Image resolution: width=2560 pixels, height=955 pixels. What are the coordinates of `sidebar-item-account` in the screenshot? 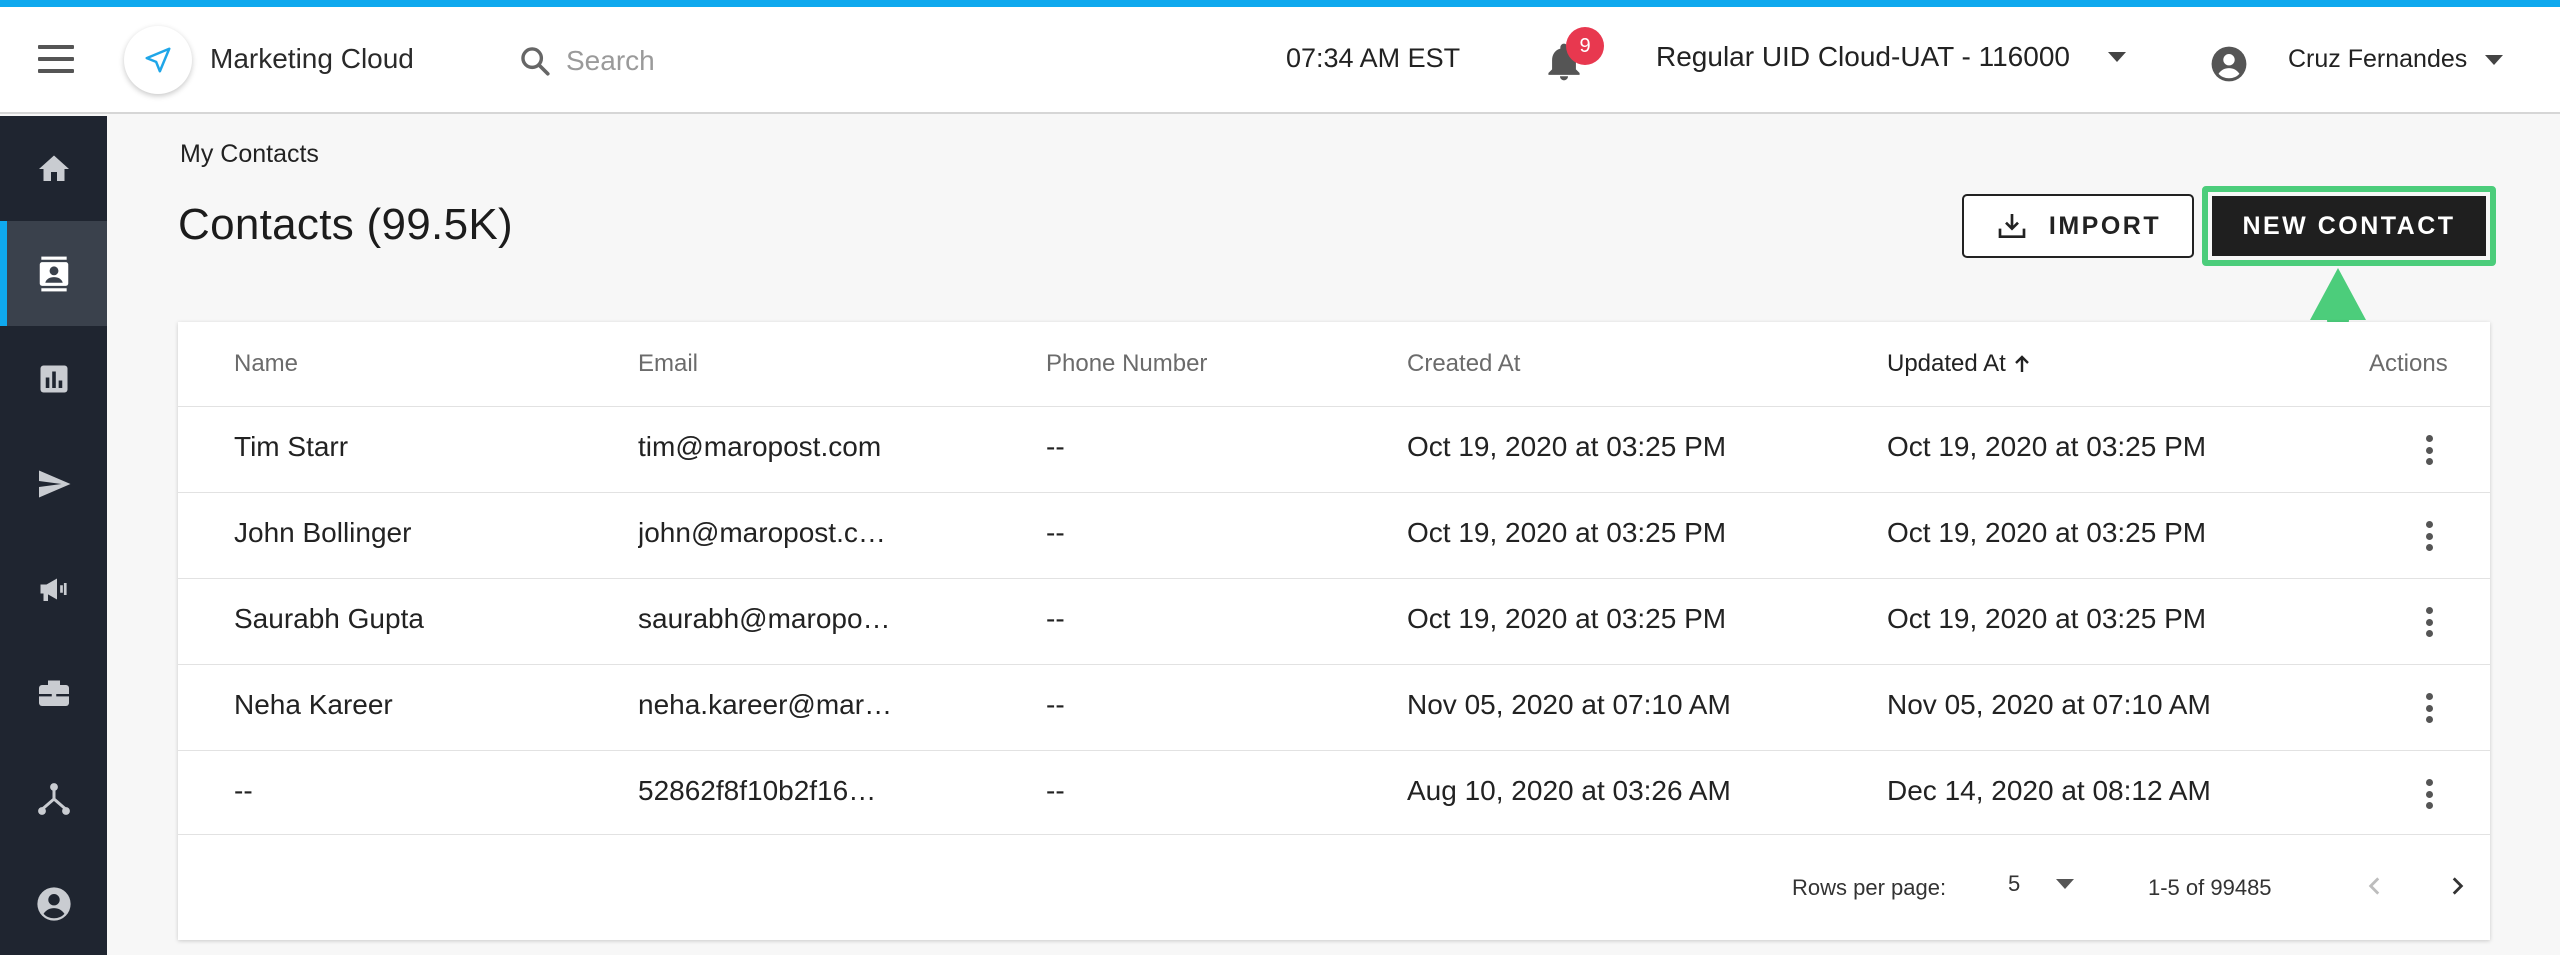 It's located at (53, 903).